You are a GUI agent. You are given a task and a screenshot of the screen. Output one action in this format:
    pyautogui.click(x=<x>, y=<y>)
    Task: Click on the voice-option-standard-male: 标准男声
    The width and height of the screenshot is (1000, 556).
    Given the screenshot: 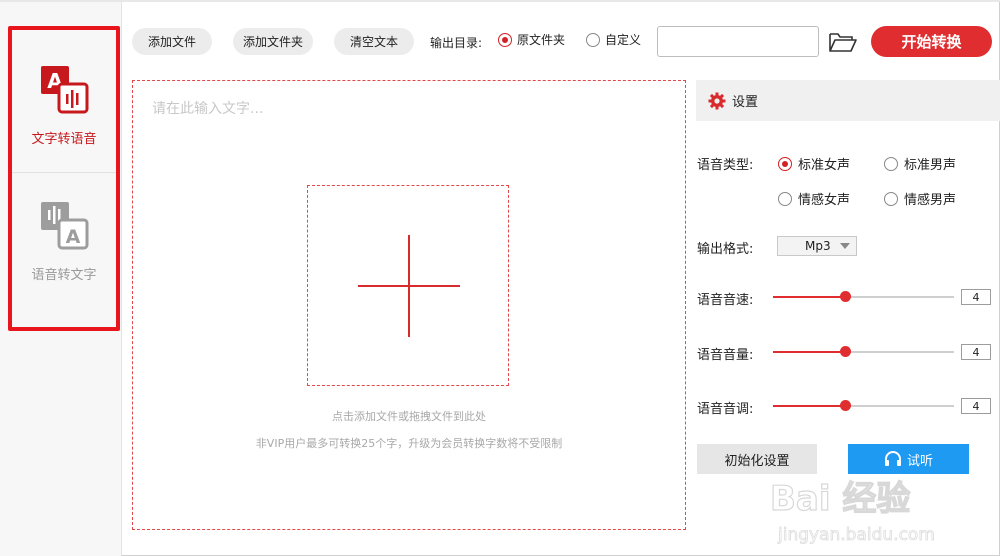 What is the action you would take?
    pyautogui.click(x=920, y=163)
    